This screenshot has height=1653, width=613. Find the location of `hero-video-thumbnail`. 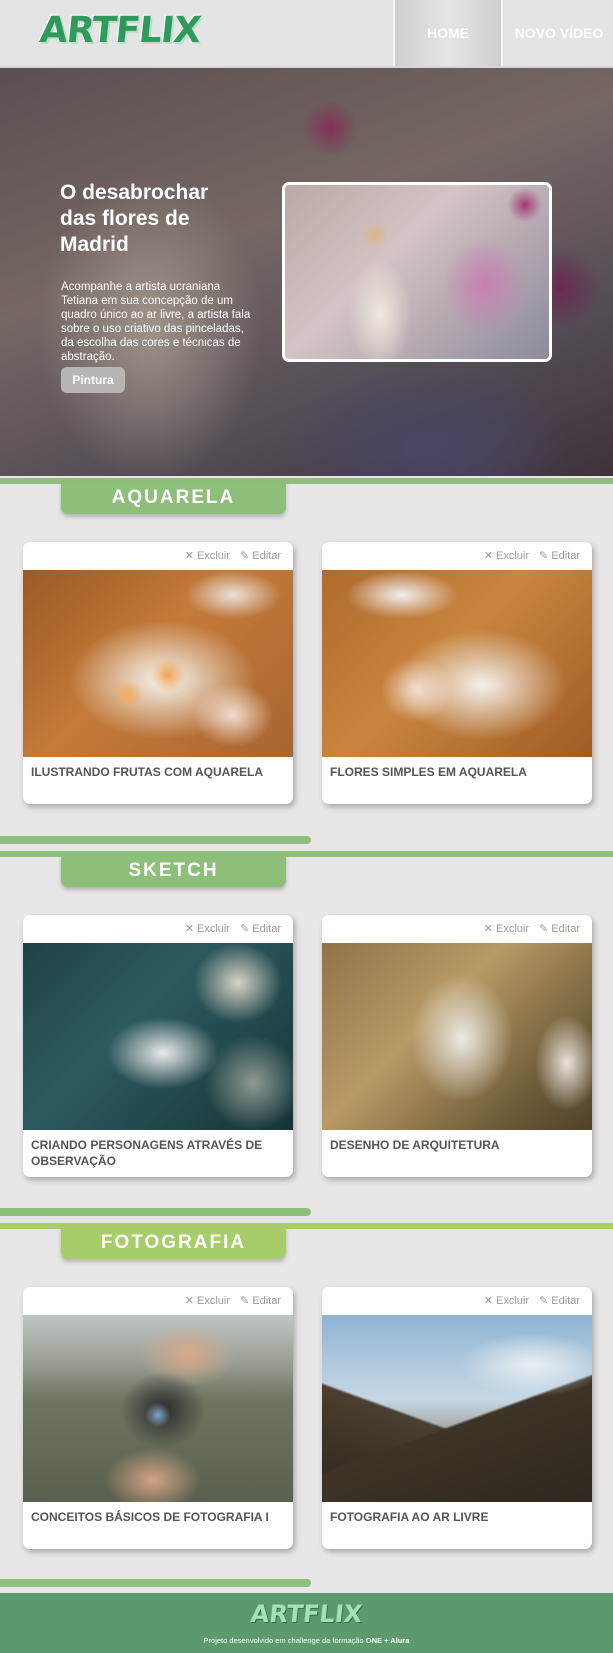

hero-video-thumbnail is located at coordinates (417, 272).